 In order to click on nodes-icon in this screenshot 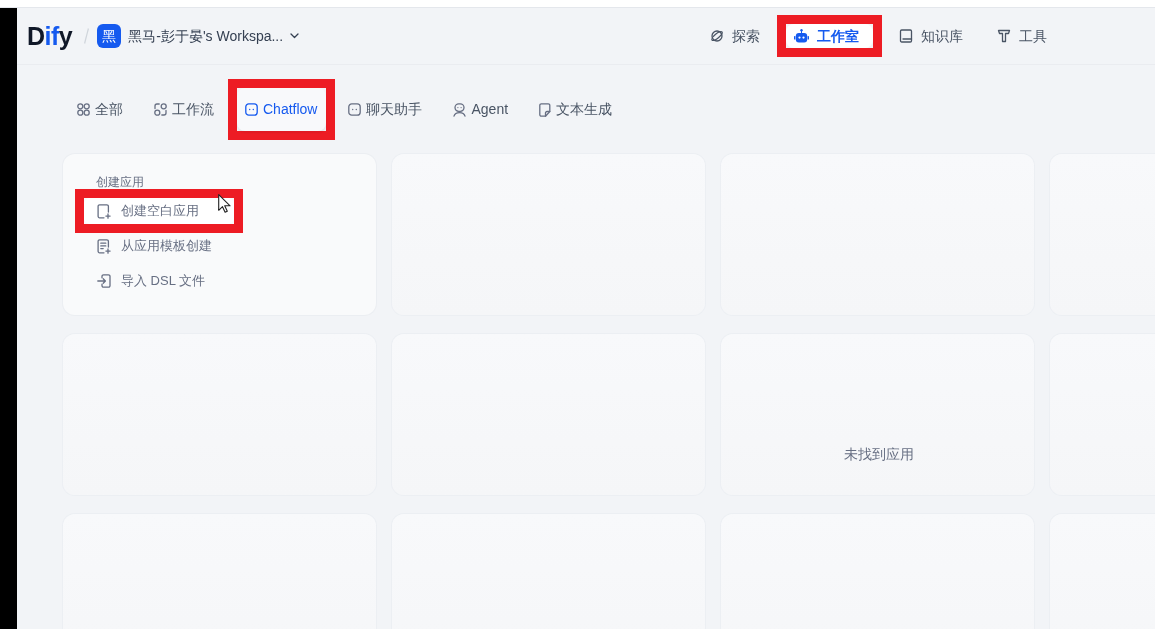, I will do `click(160, 109)`.